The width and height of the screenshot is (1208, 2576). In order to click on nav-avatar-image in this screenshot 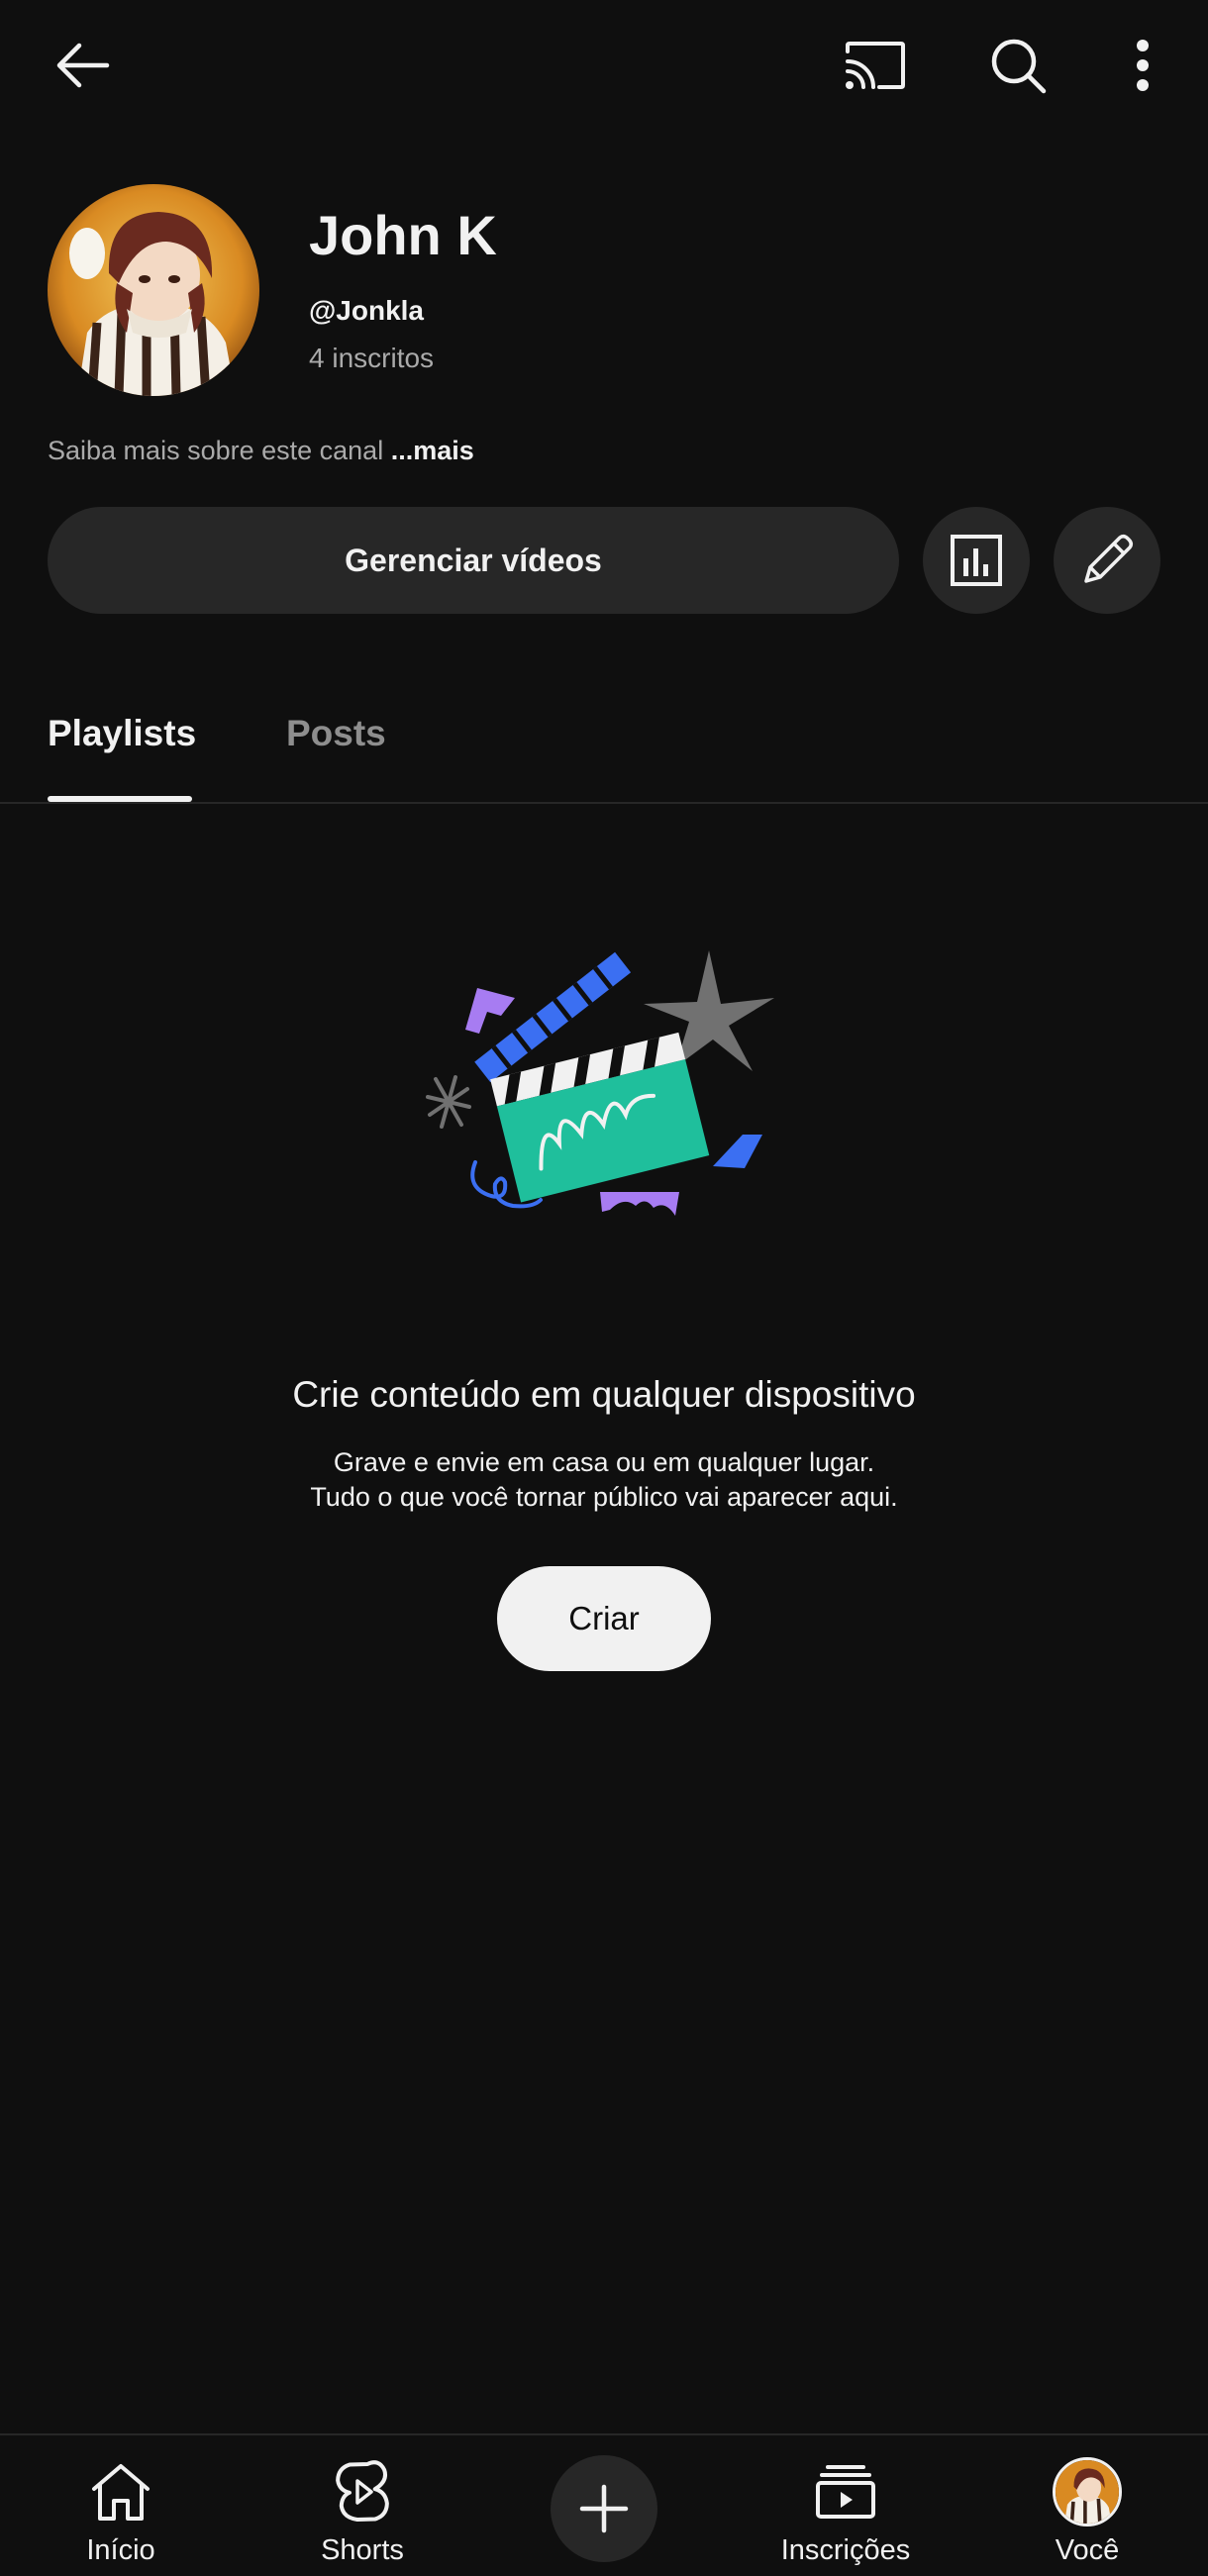, I will do `click(1087, 2492)`.